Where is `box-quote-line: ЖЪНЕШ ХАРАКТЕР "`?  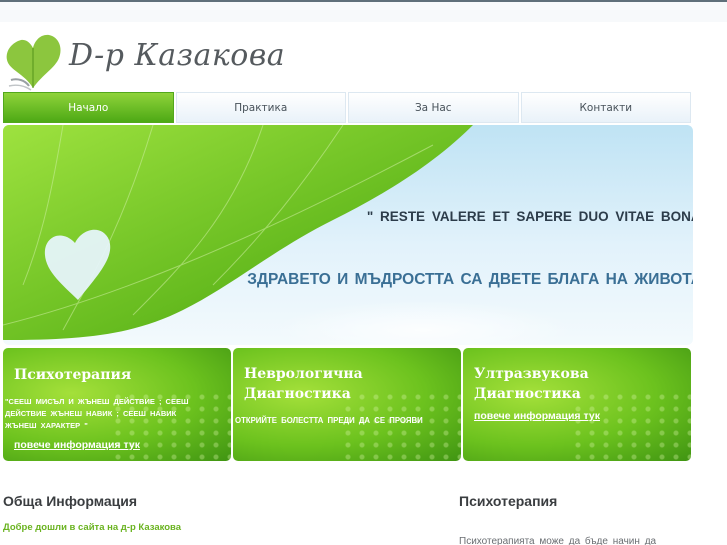 box-quote-line: ЖЪНЕШ ХАРАКТЕР " is located at coordinates (46, 425).